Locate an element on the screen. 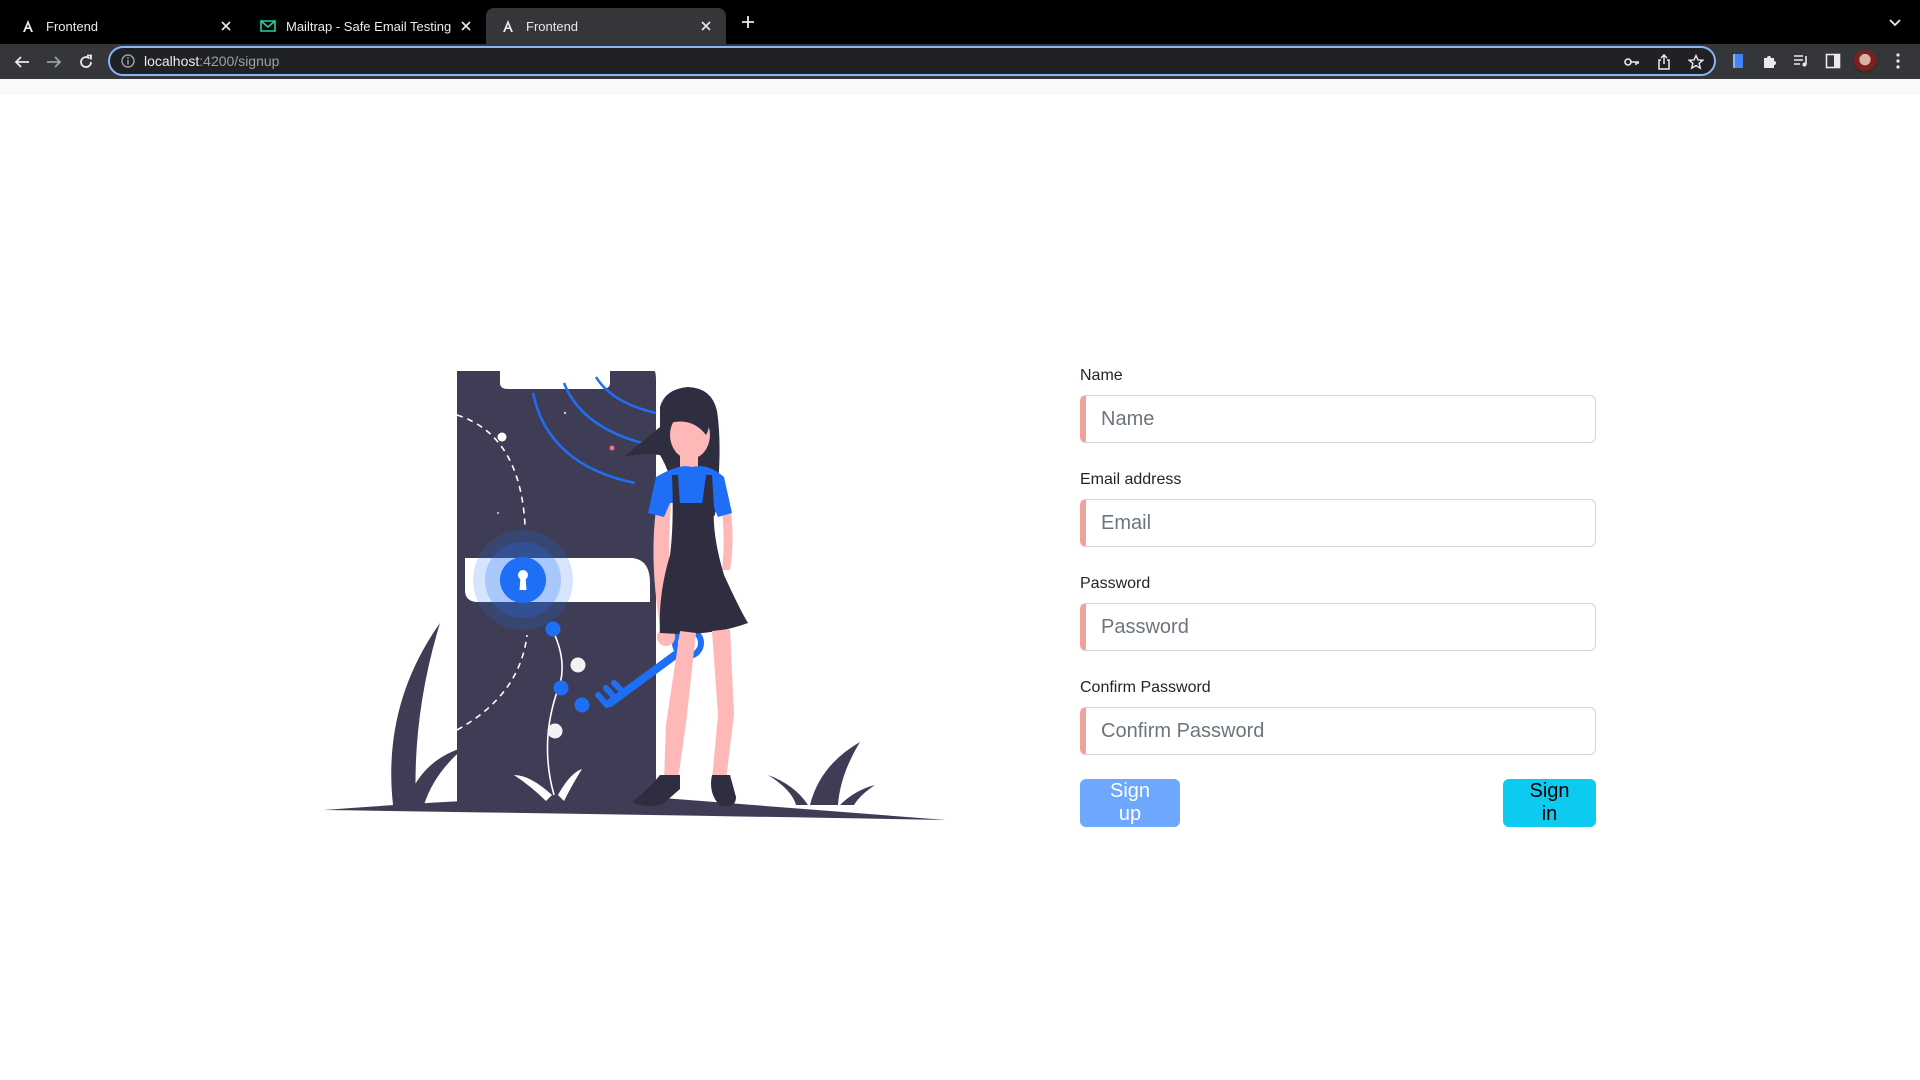 The width and height of the screenshot is (1920, 1080). email-field-wrapper is located at coordinates (1338, 523).